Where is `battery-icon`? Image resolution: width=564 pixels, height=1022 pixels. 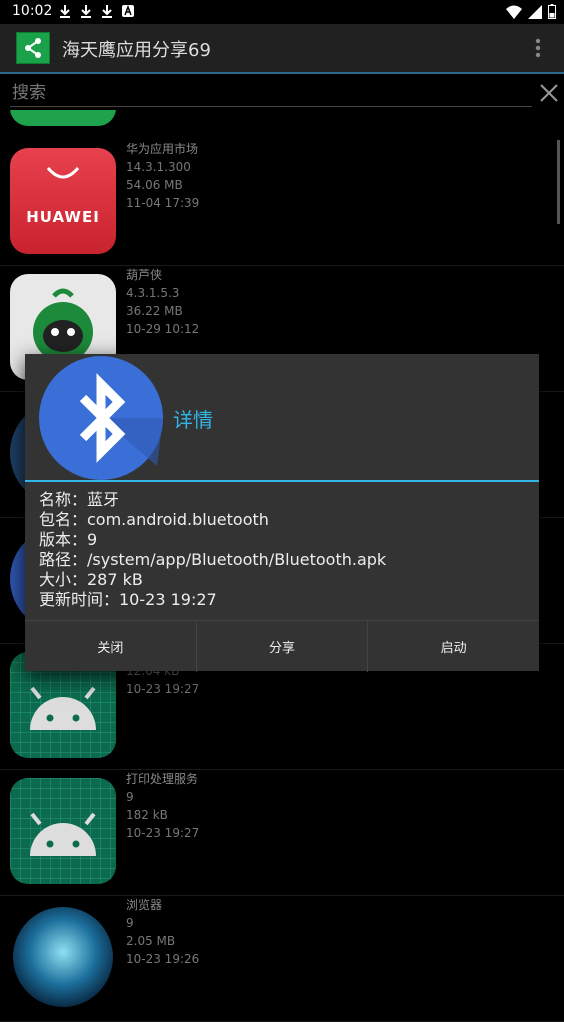 battery-icon is located at coordinates (552, 11).